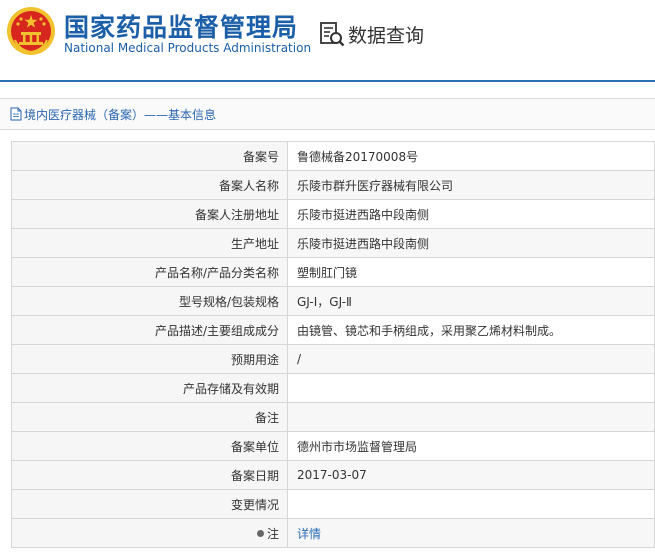 The image size is (655, 558). I want to click on field-label: 预期用途, so click(149, 359).